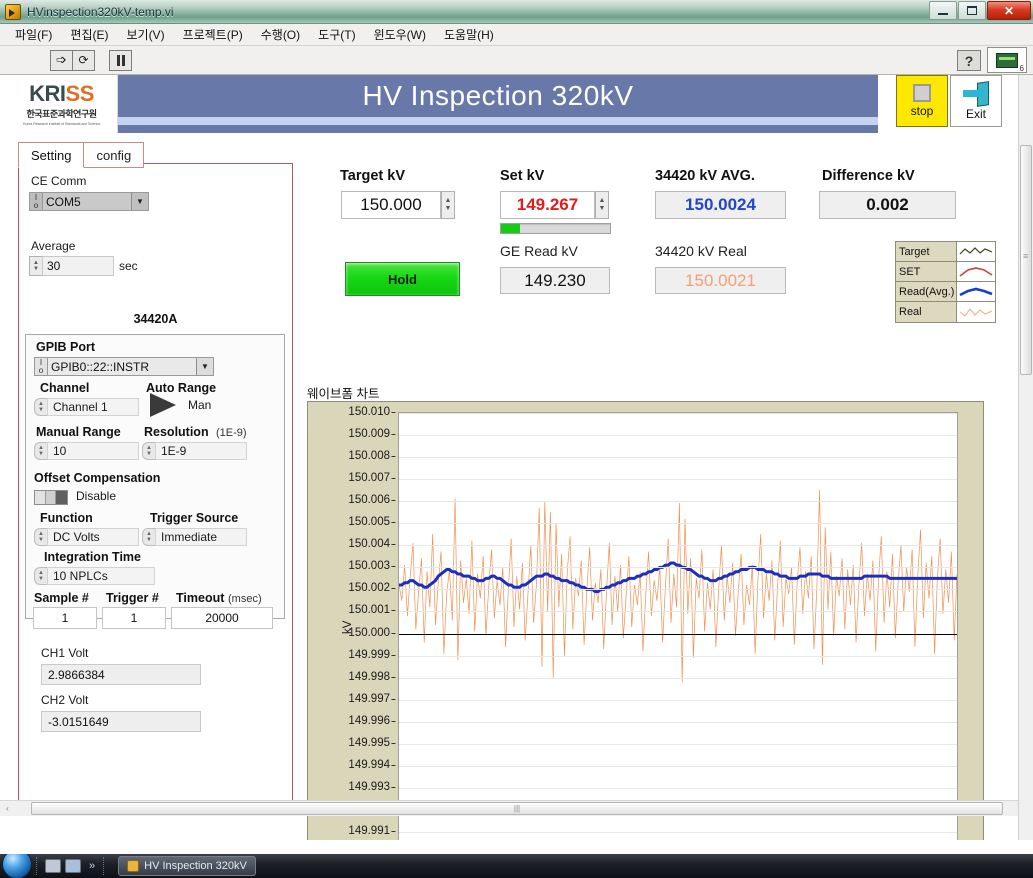  Describe the element at coordinates (720, 280) in the screenshot. I see `real-kv-value: 150.0021` at that location.